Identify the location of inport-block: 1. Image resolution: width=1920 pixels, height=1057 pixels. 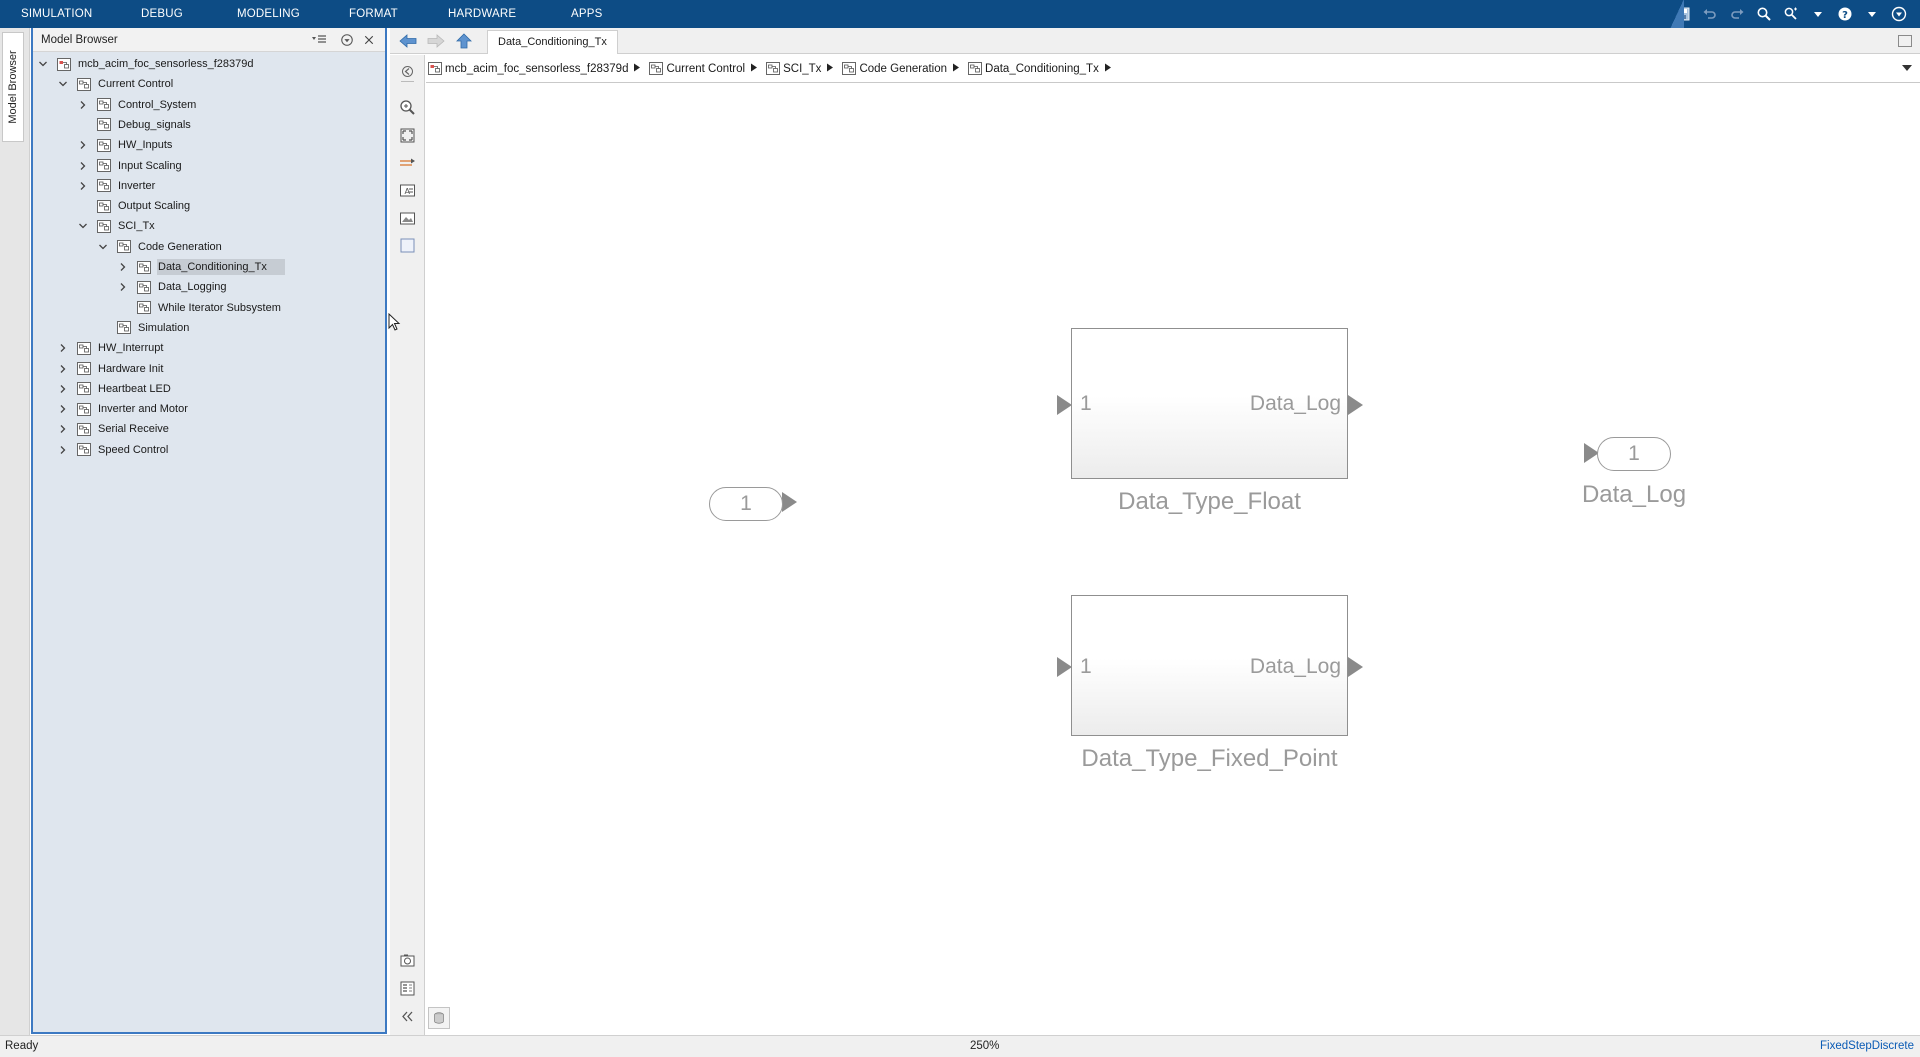
(746, 504).